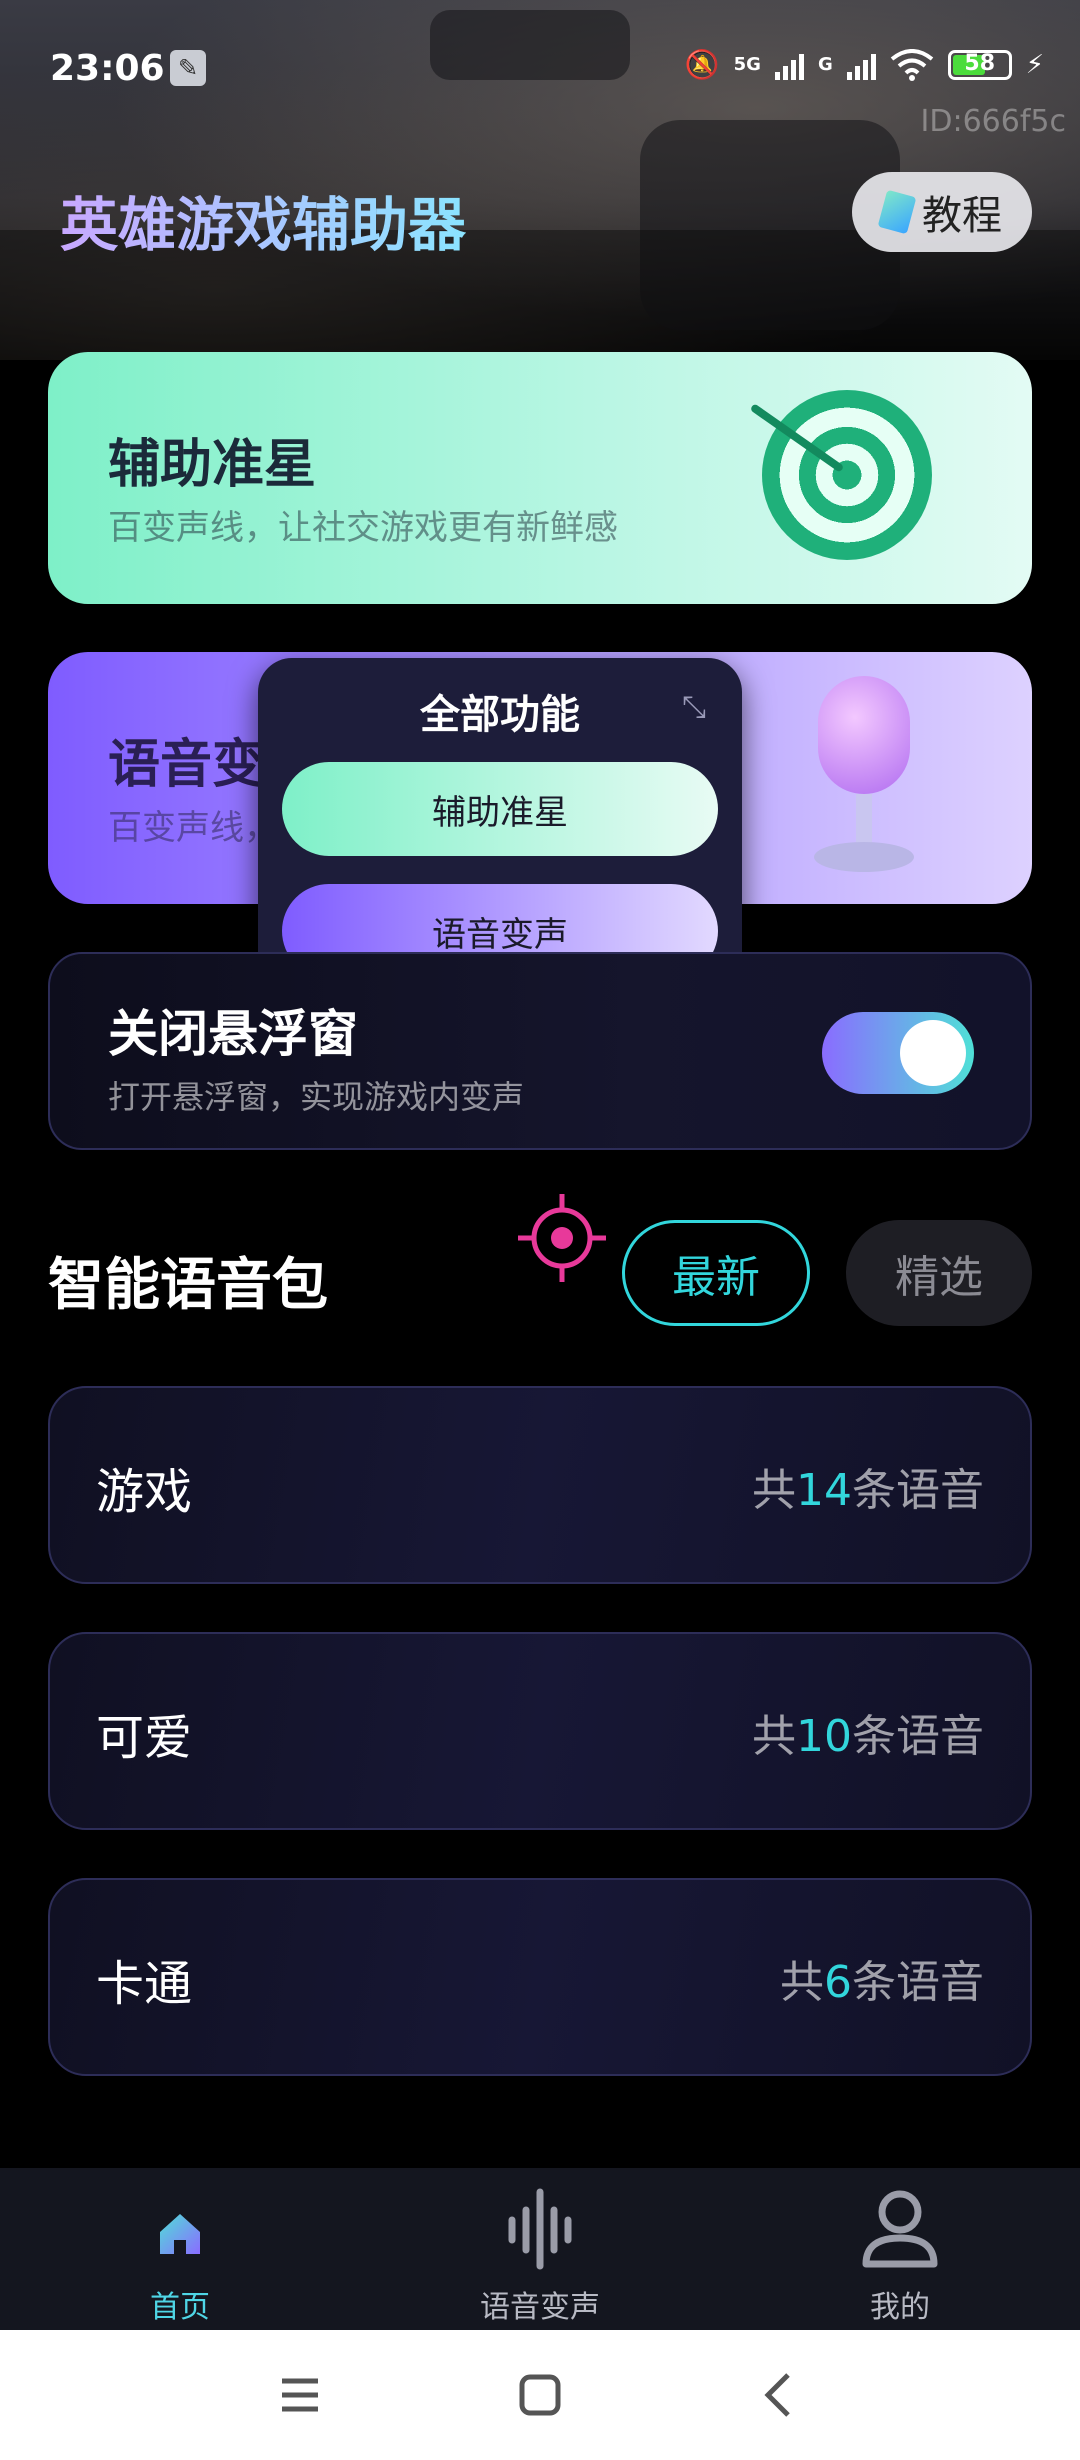 Image resolution: width=1080 pixels, height=2460 pixels. What do you see at coordinates (825, 64) in the screenshot?
I see `network-label-2: G` at bounding box center [825, 64].